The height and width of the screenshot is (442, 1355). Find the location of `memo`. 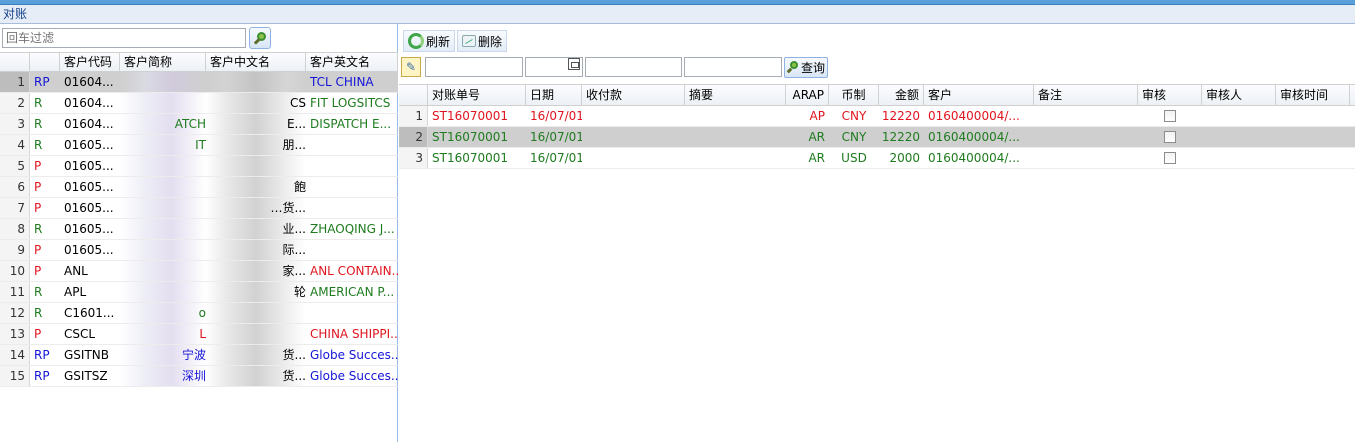

memo is located at coordinates (735, 137).